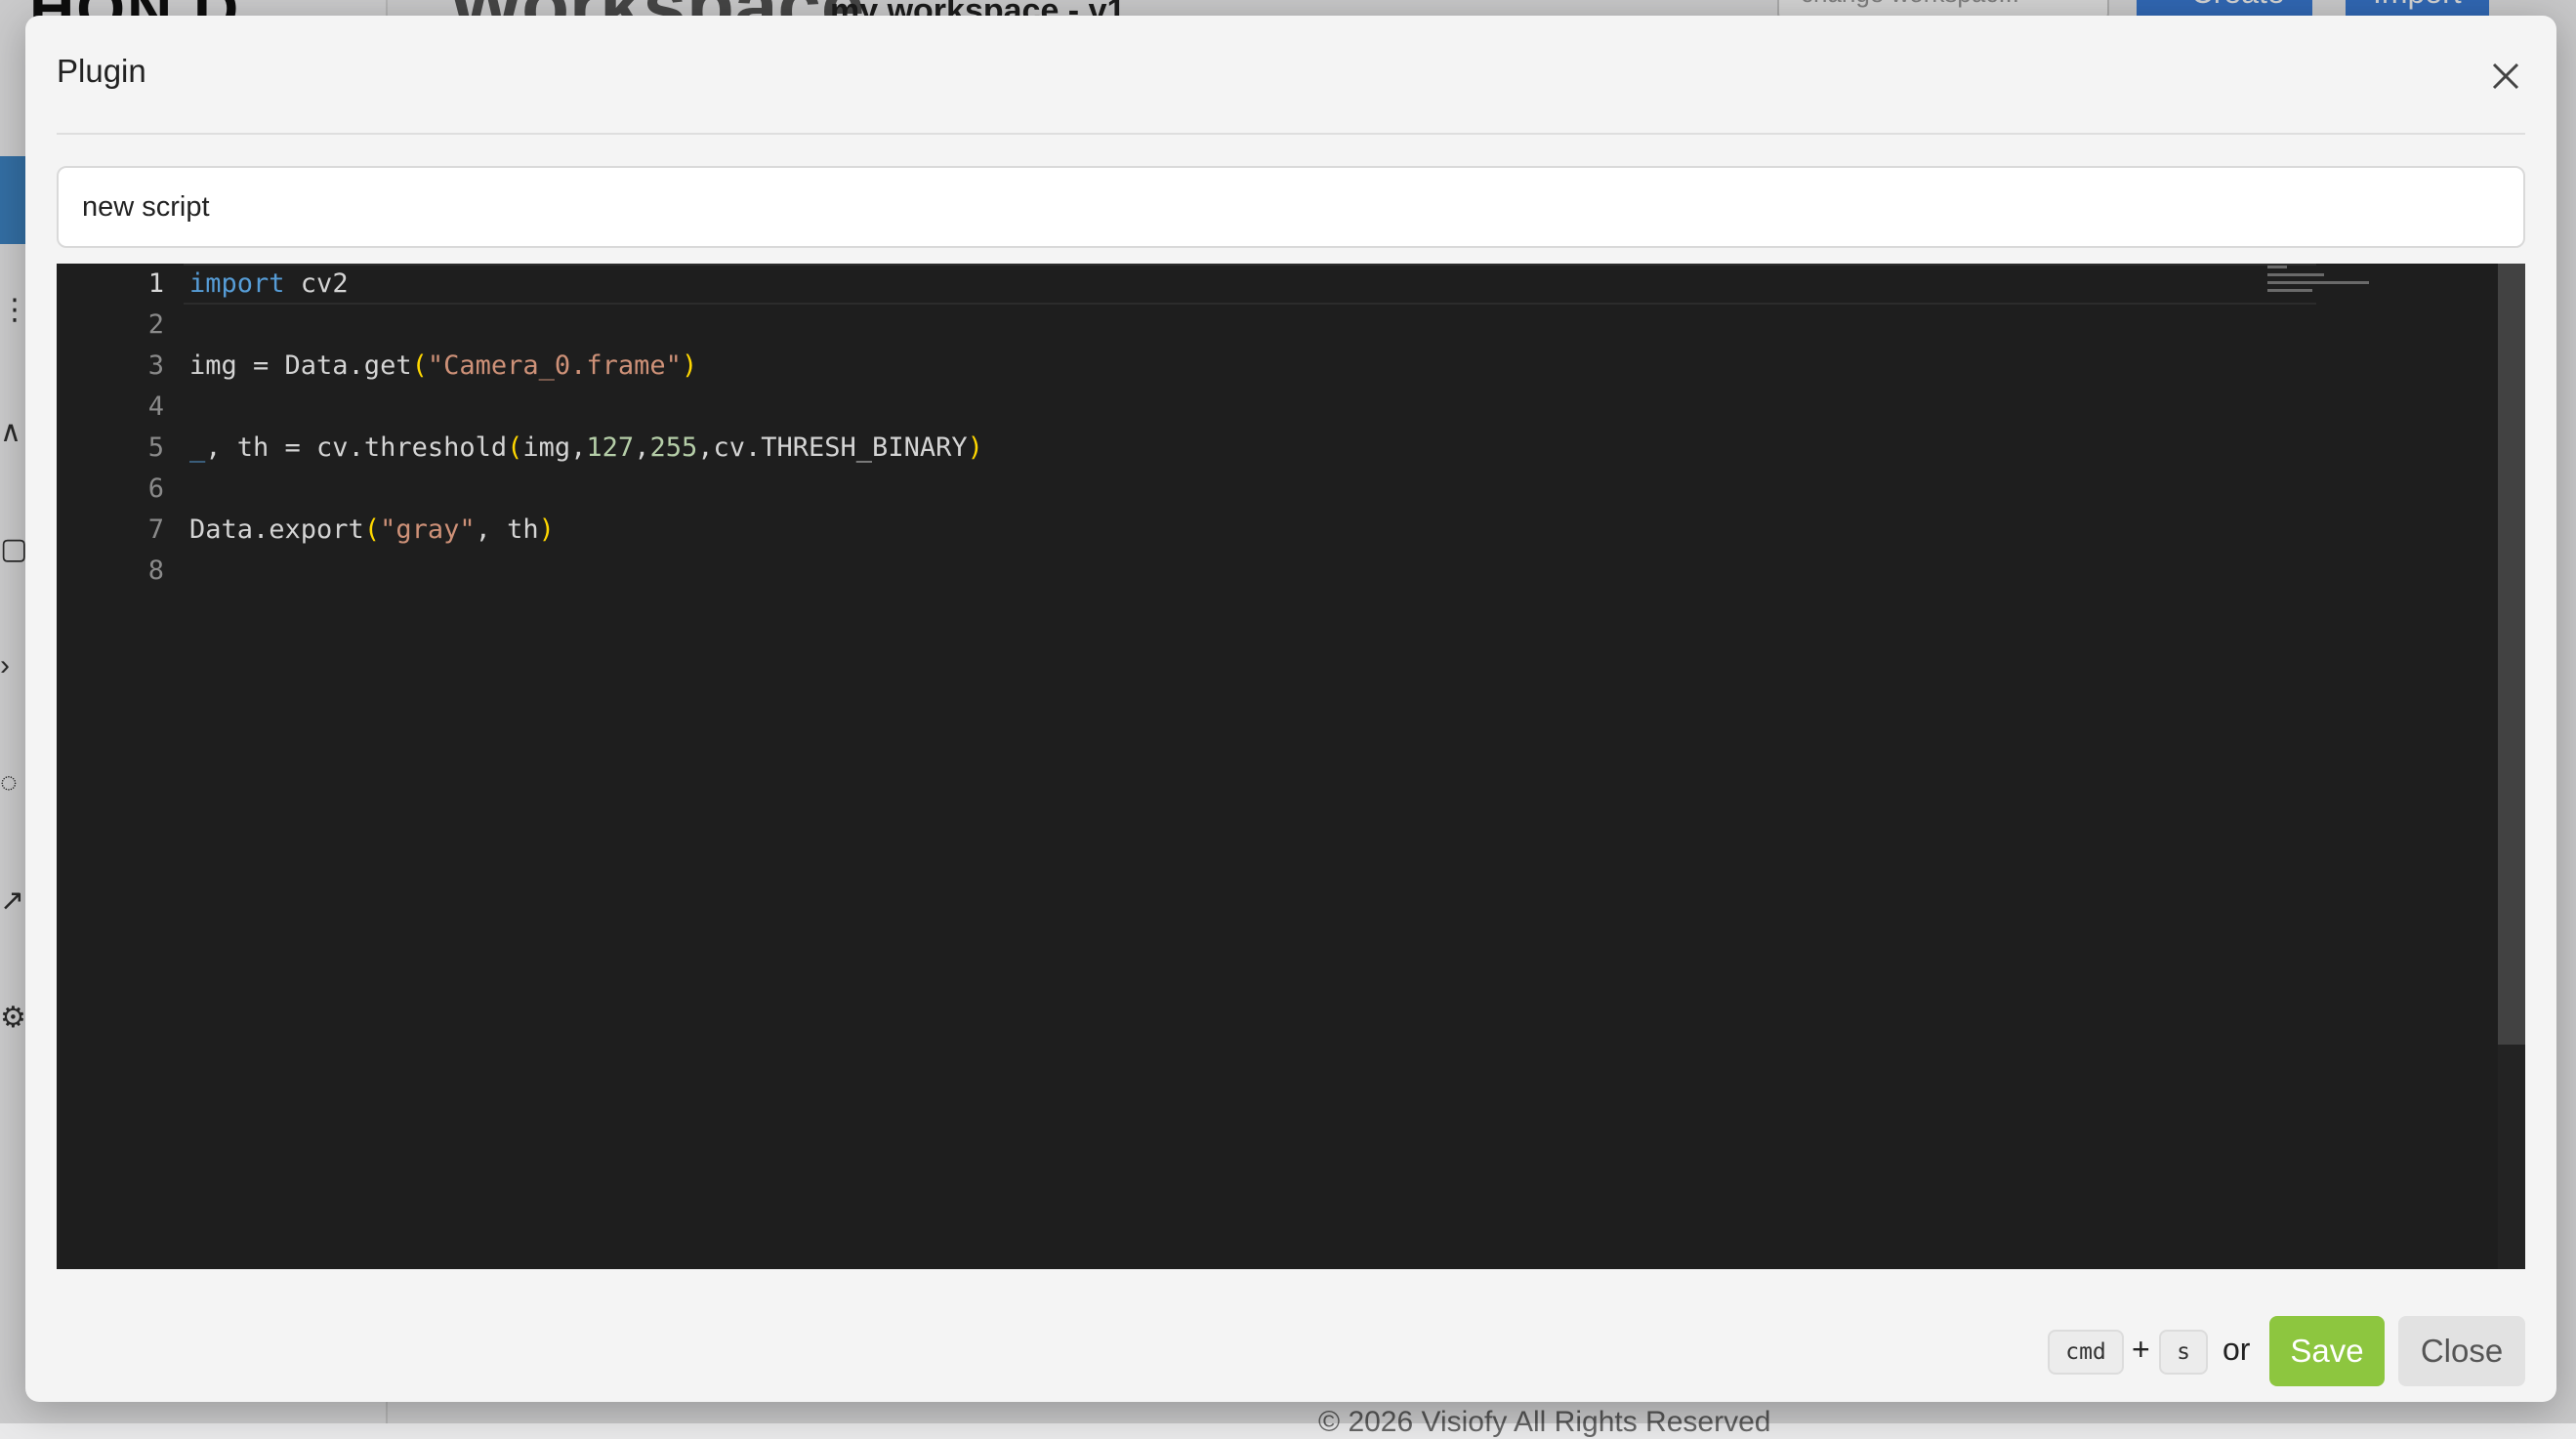 This screenshot has width=2576, height=1439. I want to click on shortcut-or-text: or, so click(2237, 1350).